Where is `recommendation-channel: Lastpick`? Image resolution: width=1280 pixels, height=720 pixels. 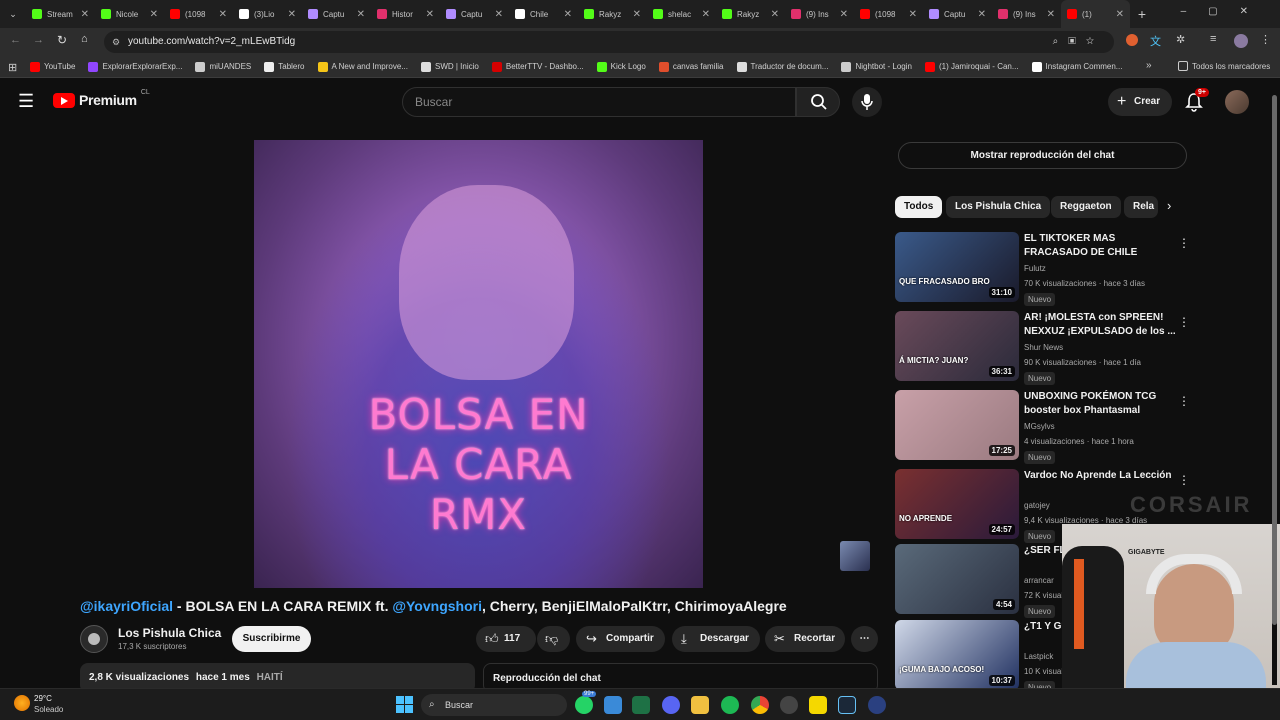
recommendation-channel: Lastpick is located at coordinates (1038, 656).